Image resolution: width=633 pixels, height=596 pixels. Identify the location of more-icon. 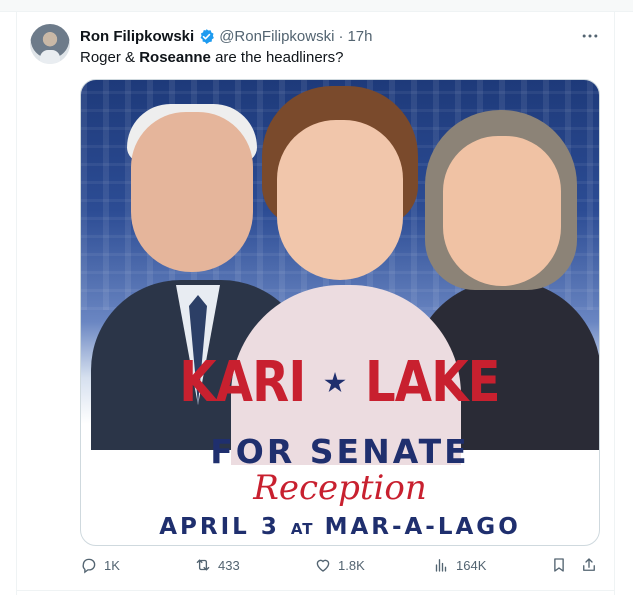
(590, 36).